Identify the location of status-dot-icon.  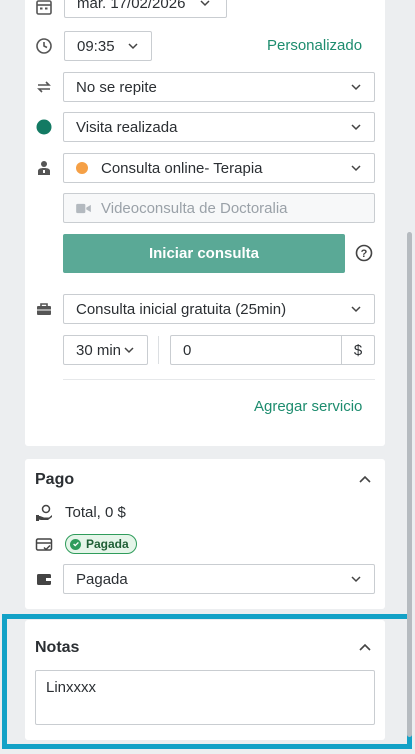
(44, 127).